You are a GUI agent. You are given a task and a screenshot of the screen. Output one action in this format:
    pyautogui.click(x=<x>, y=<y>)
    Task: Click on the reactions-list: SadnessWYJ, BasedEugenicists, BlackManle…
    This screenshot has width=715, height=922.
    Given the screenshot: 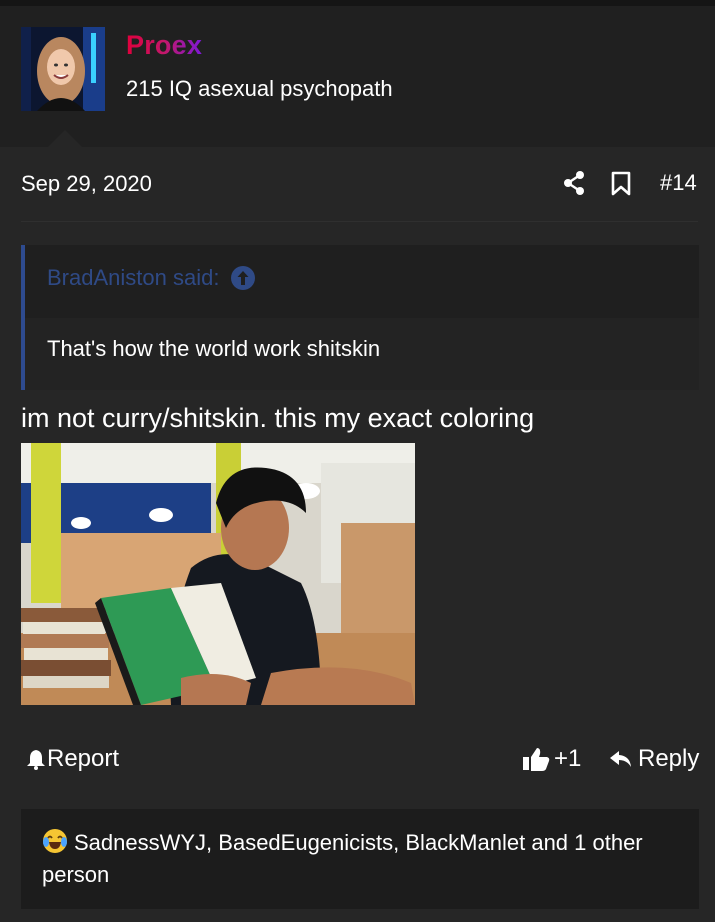 What is the action you would take?
    pyautogui.click(x=362, y=859)
    